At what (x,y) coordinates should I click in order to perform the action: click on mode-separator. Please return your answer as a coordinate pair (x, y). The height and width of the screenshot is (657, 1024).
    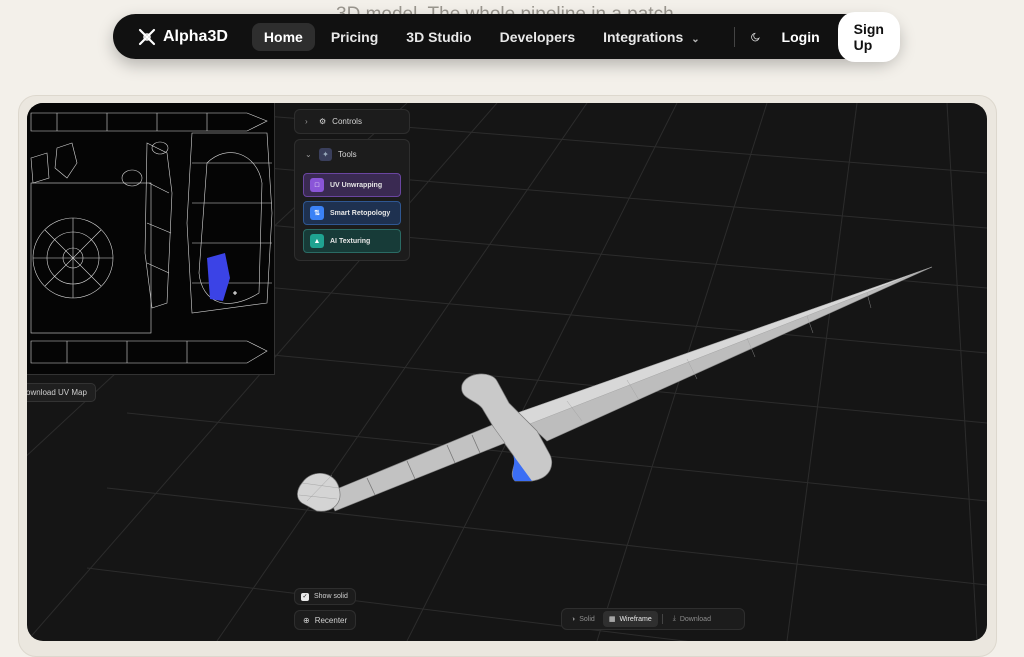
    Looking at the image, I should click on (662, 619).